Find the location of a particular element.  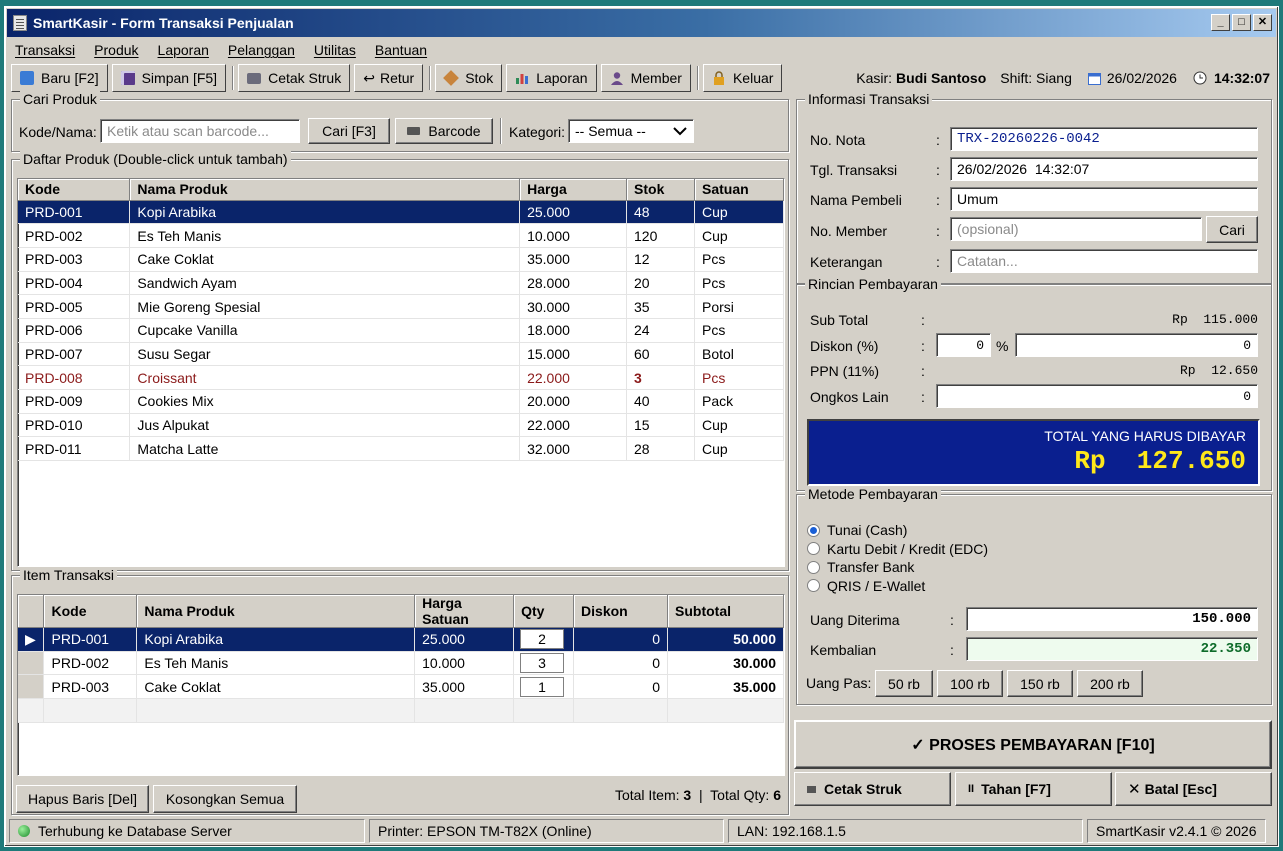

product-row: PRD-006 Cupcake Vanilla 18.000 24 Pcs is located at coordinates (401, 330).